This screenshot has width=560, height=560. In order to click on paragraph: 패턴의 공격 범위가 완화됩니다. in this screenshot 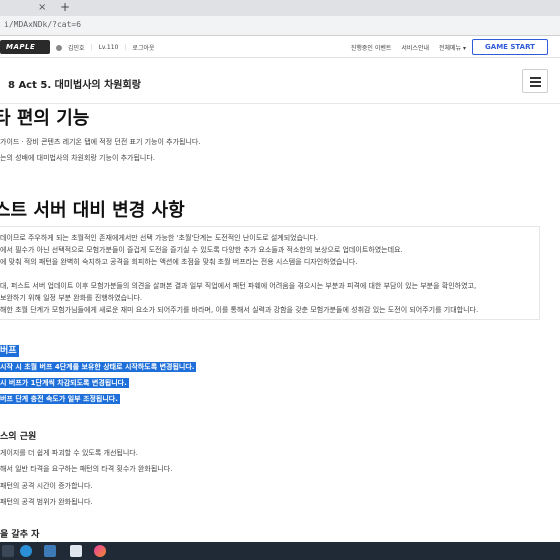, I will do `click(46, 502)`.